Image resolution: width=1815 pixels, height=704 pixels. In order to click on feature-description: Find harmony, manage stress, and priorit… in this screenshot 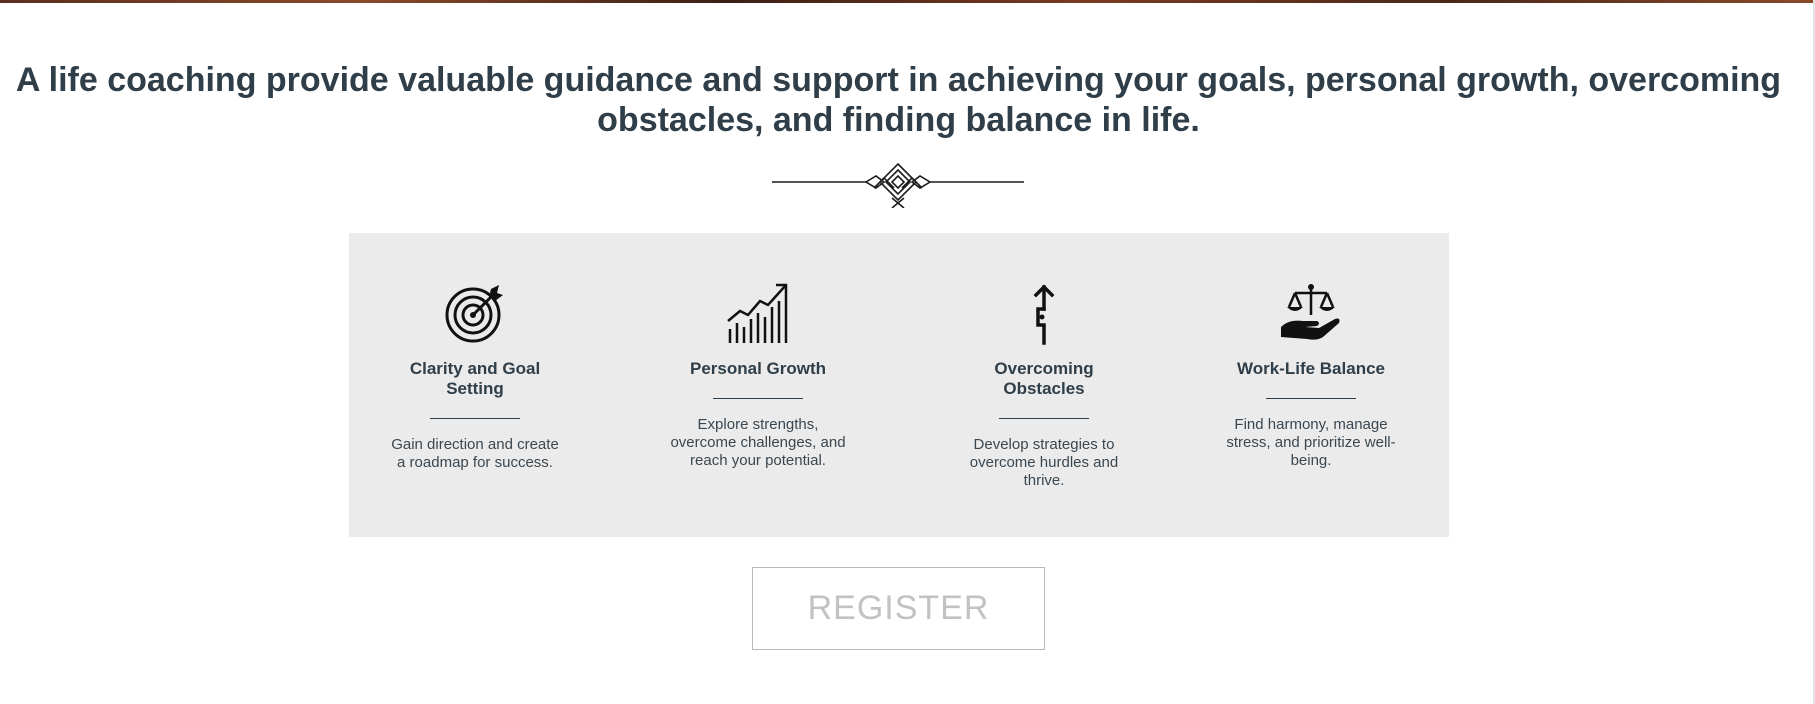, I will do `click(1311, 442)`.